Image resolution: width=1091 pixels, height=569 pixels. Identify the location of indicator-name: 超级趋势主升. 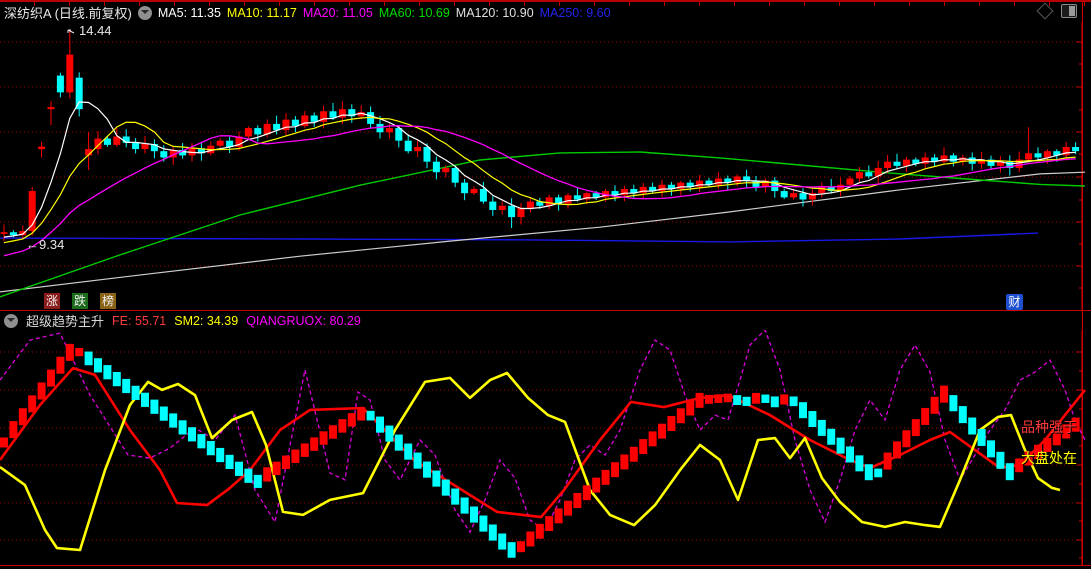
(65, 321).